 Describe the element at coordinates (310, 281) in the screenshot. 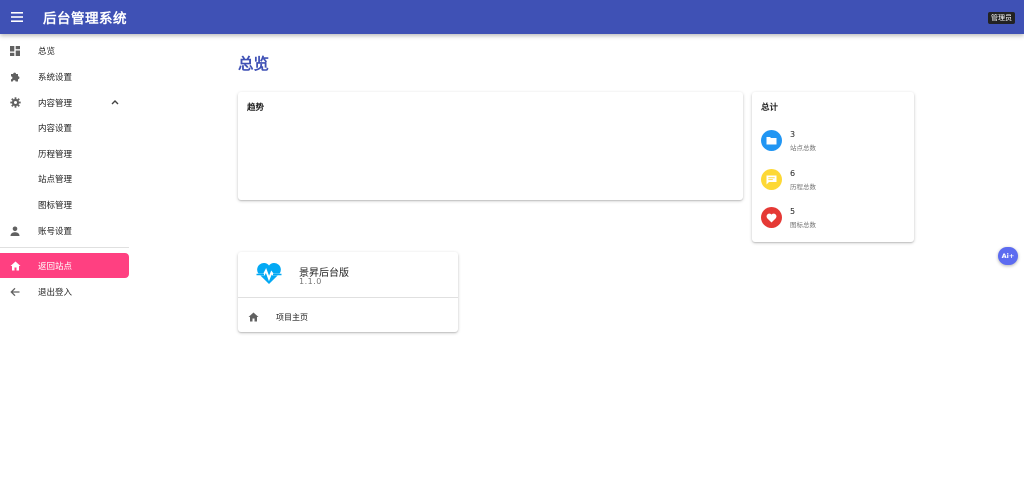

I see `project-version: 1.1.0` at that location.